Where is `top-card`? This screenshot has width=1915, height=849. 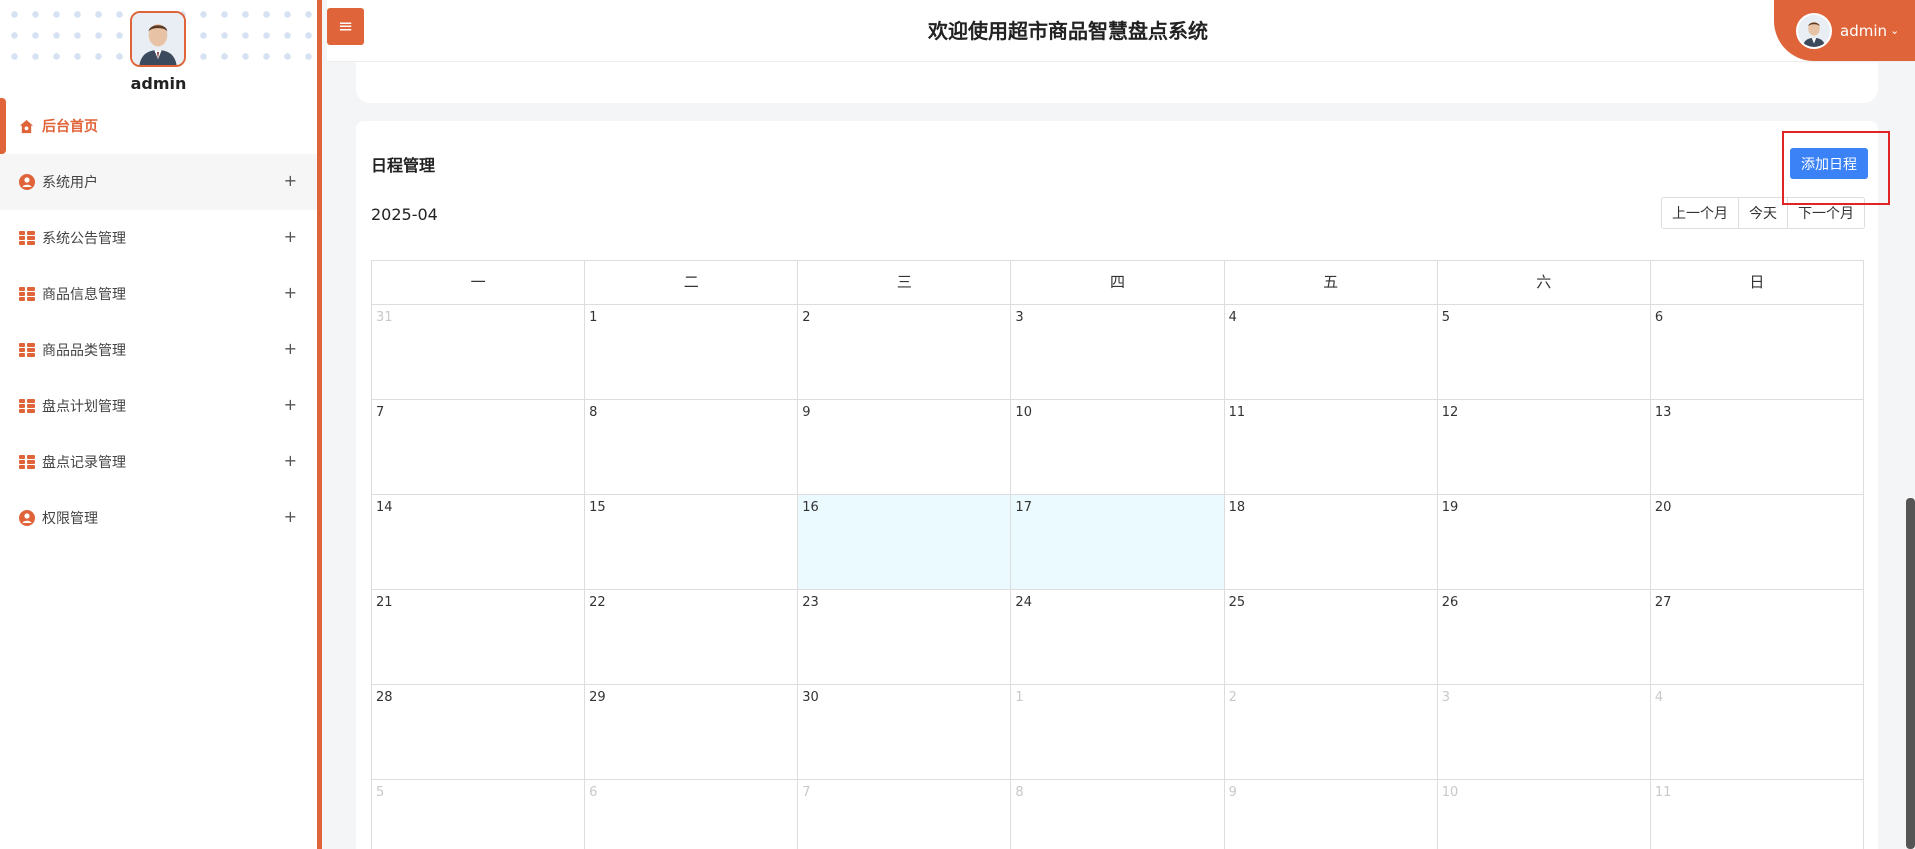 top-card is located at coordinates (1117, 82).